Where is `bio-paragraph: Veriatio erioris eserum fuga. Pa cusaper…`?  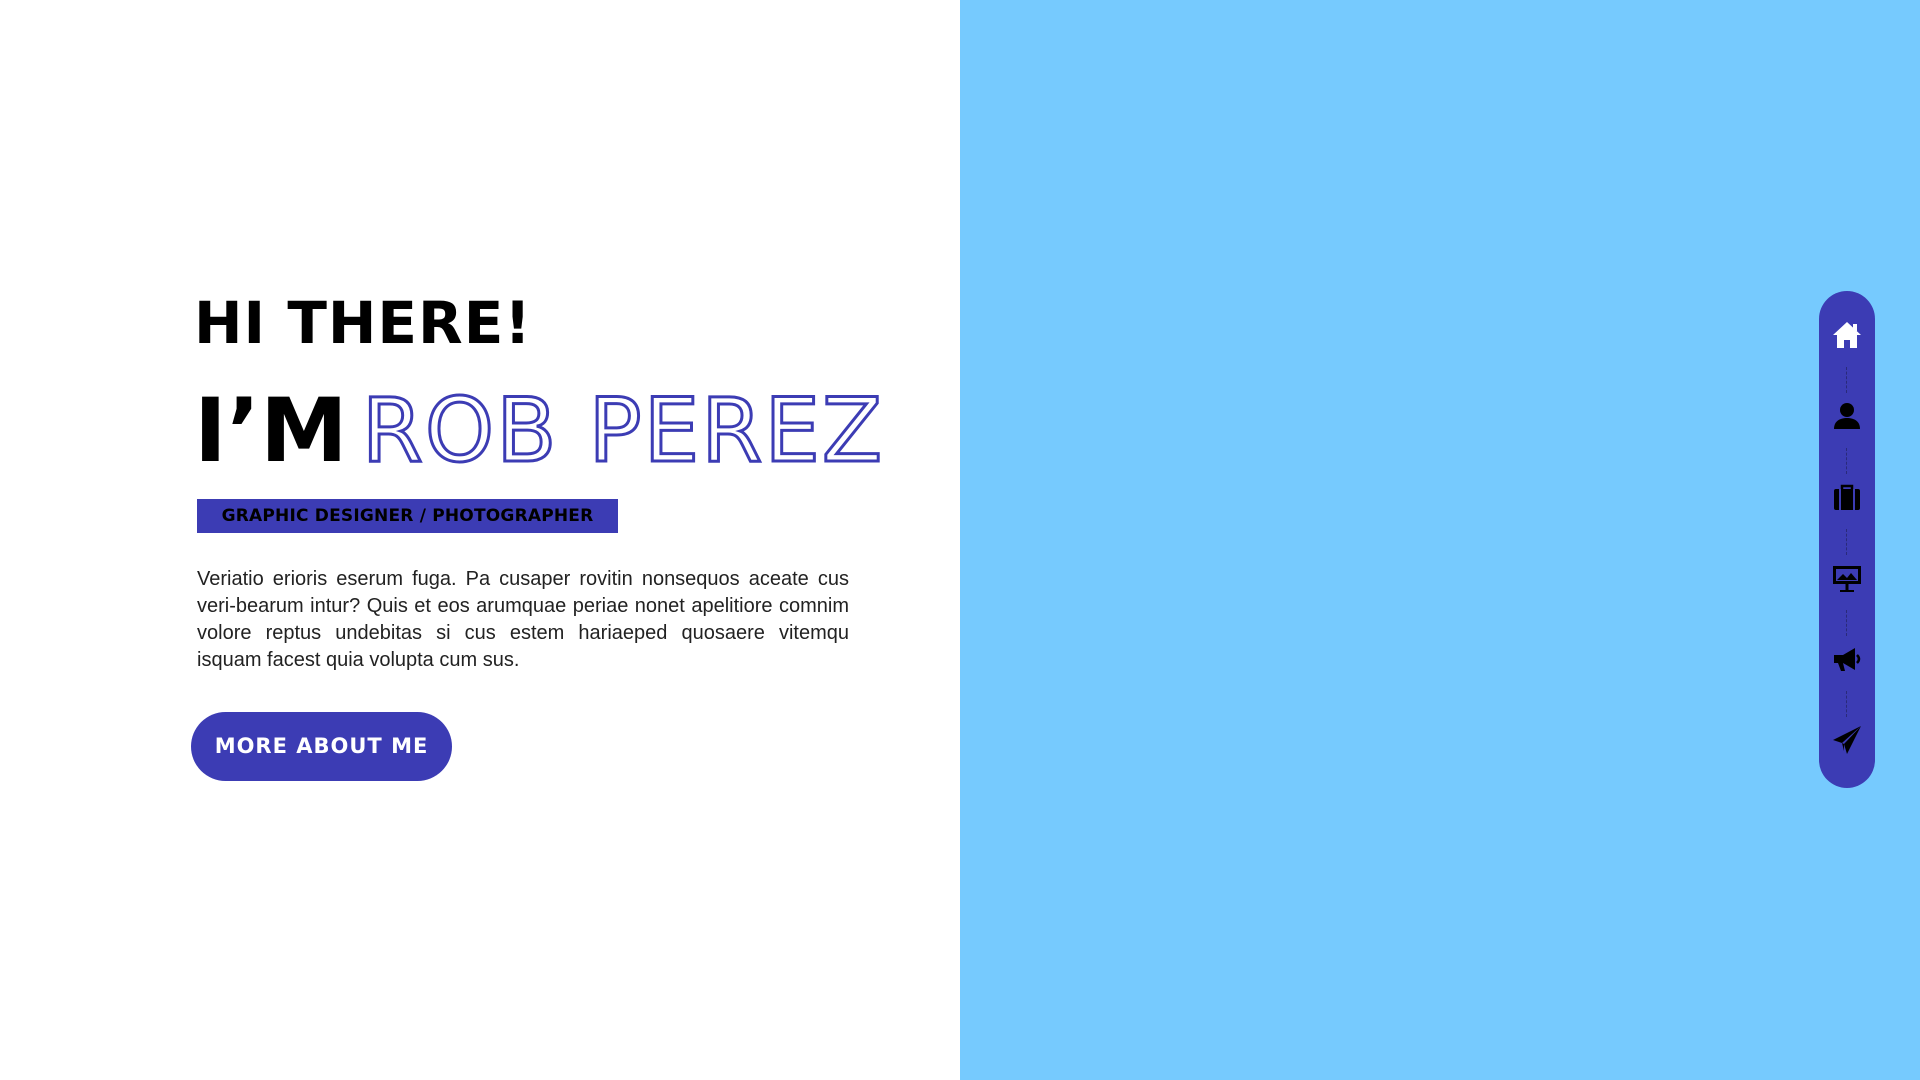
bio-paragraph: Veriatio erioris eserum fuga. Pa cusaper… is located at coordinates (523, 619).